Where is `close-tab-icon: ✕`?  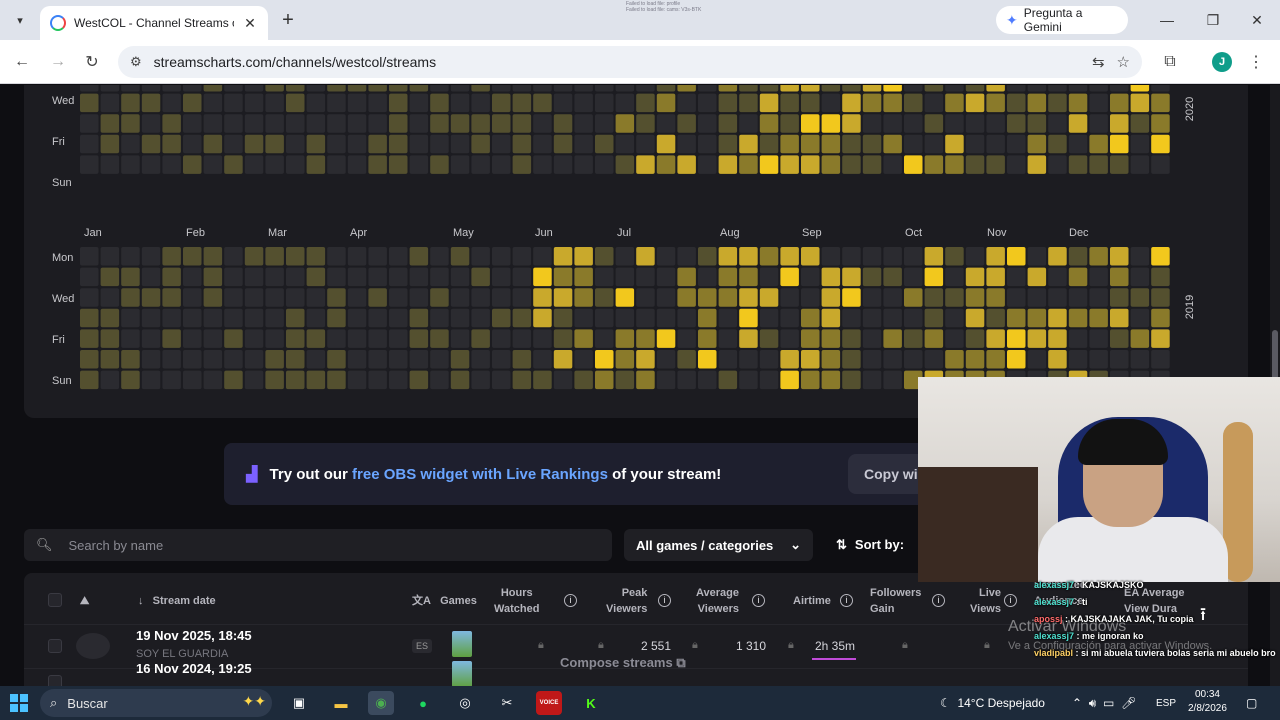 close-tab-icon: ✕ is located at coordinates (250, 23).